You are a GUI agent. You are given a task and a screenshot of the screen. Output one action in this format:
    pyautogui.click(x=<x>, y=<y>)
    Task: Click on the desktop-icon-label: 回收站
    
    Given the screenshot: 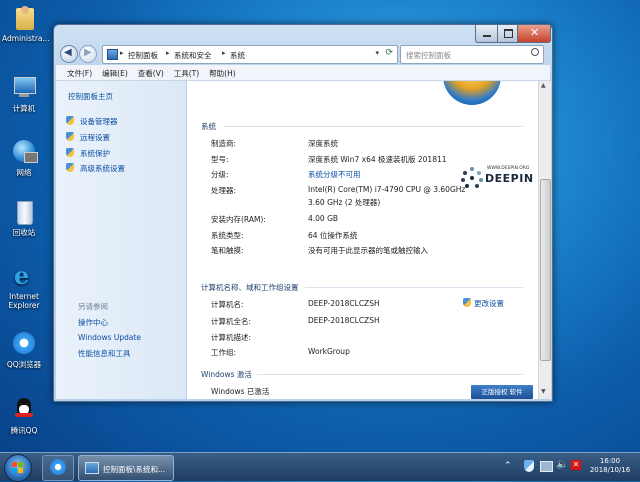 What is the action you would take?
    pyautogui.click(x=24, y=232)
    